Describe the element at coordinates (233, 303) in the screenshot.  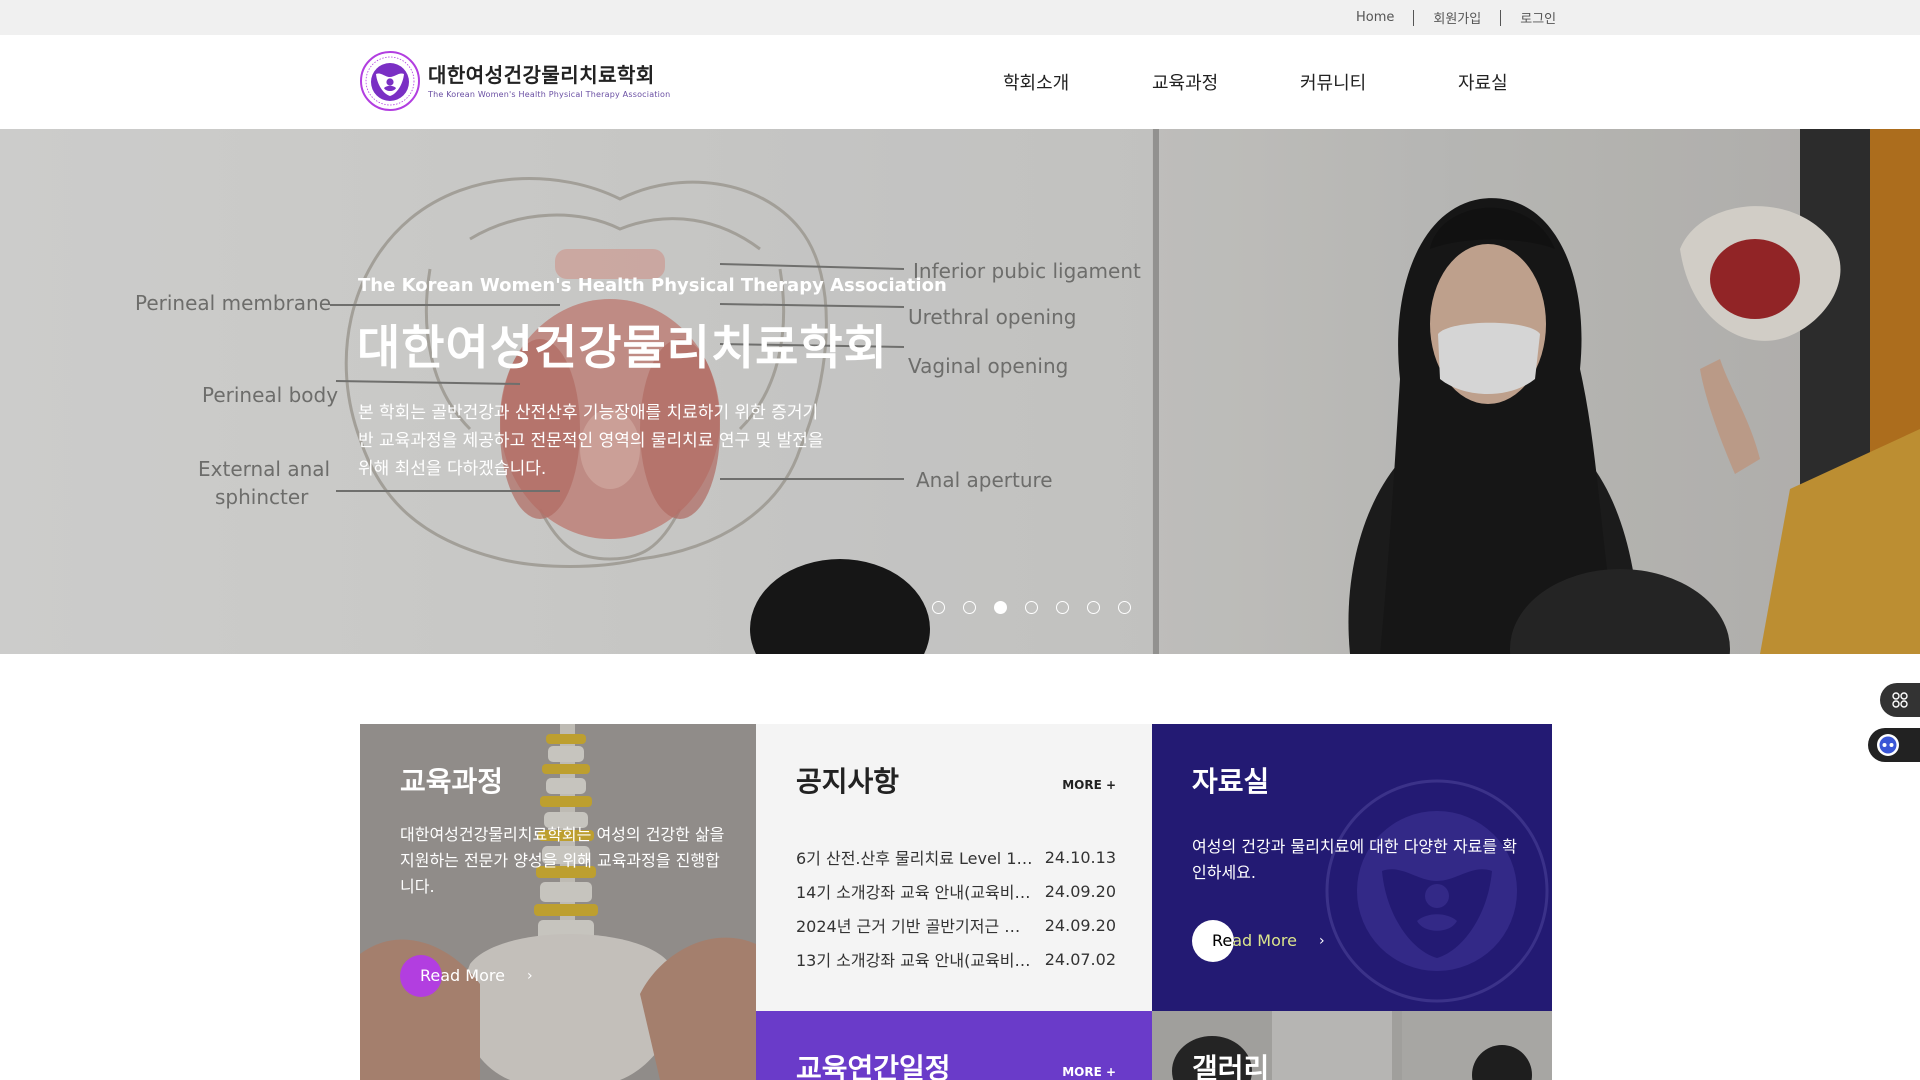
I see `anatomy-label: Perineal membrane` at that location.